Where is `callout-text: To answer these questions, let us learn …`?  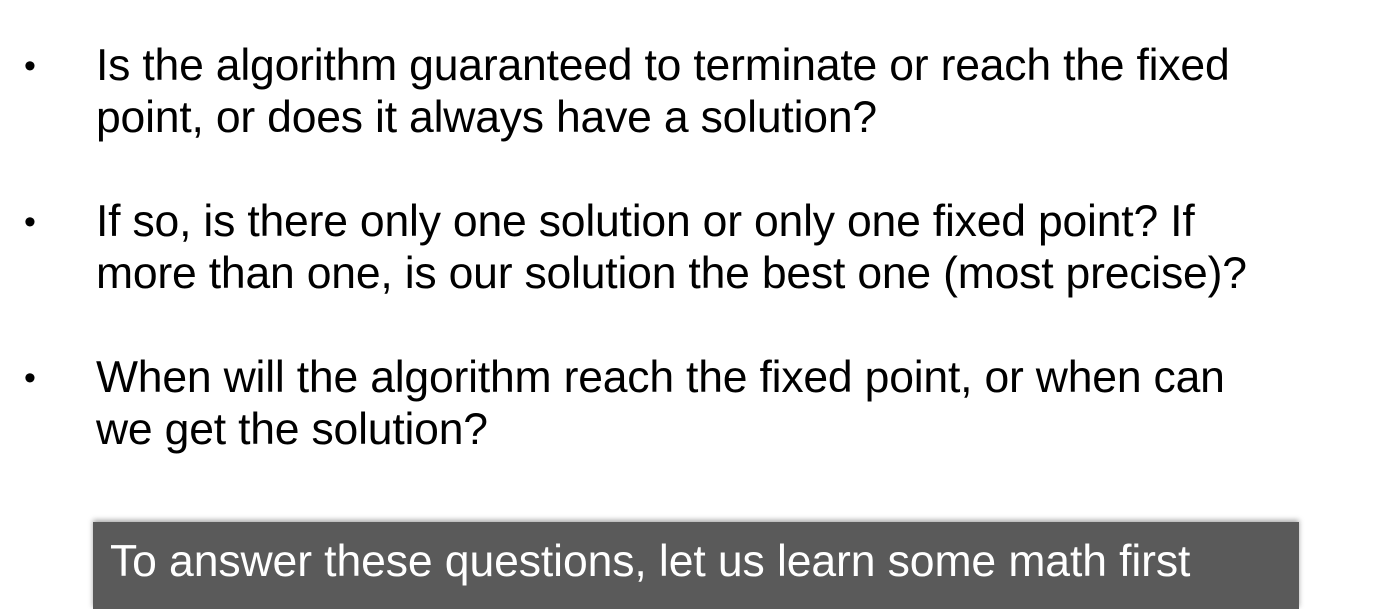
callout-text: To answer these questions, let us learn … is located at coordinates (650, 561).